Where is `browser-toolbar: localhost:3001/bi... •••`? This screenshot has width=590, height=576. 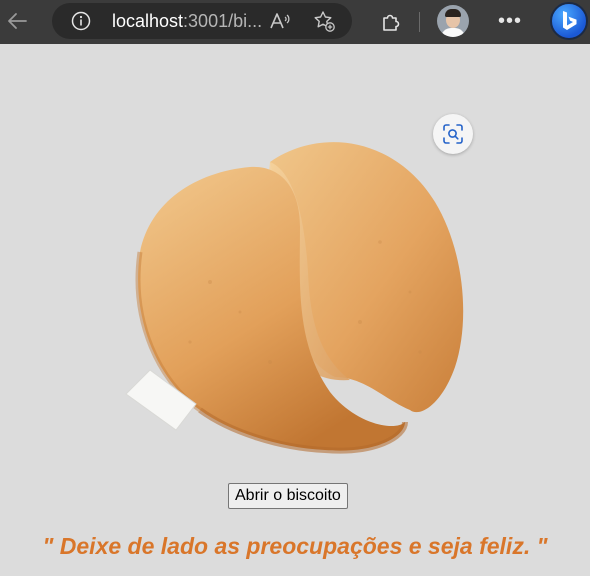 browser-toolbar: localhost:3001/bi... ••• is located at coordinates (295, 22).